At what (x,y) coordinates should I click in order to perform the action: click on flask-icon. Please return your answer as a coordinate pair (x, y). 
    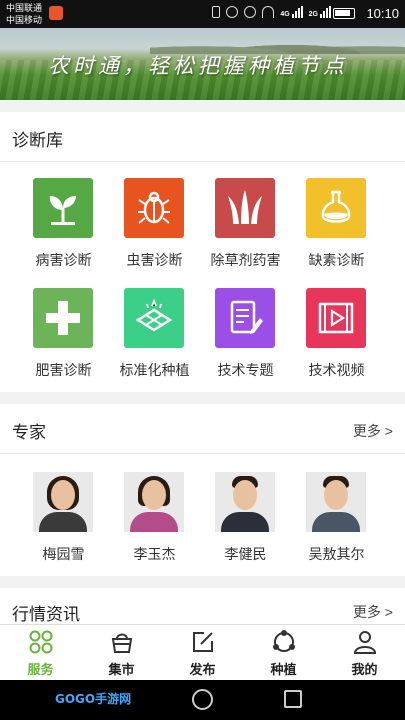
    Looking at the image, I should click on (336, 208).